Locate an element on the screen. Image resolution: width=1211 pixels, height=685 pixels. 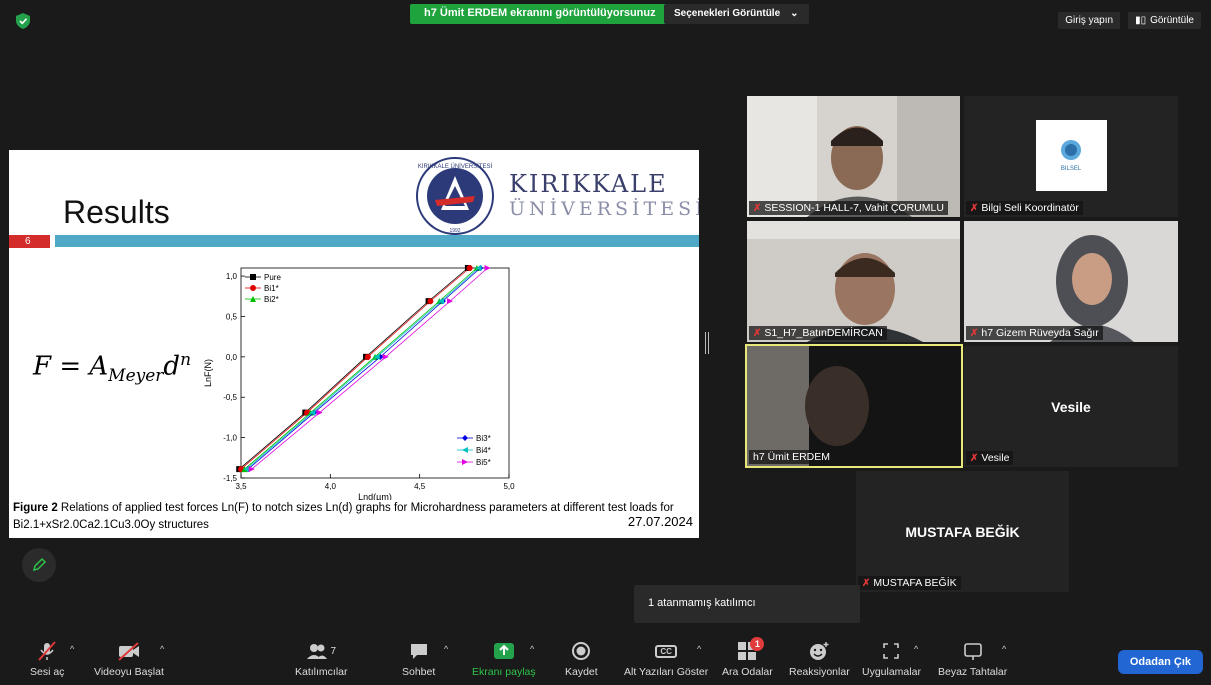
chat-button: Sohbet is located at coordinates (418, 659).